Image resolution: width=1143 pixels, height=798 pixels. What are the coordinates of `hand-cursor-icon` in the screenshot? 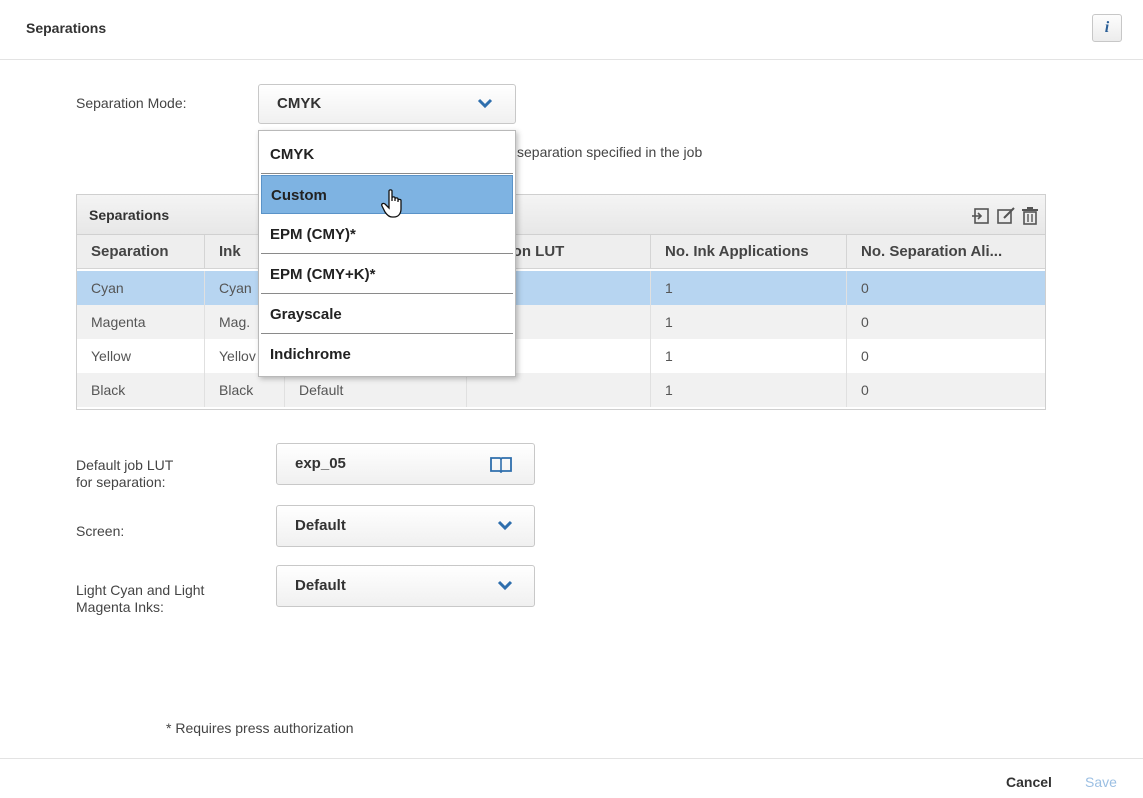 It's located at (391, 203).